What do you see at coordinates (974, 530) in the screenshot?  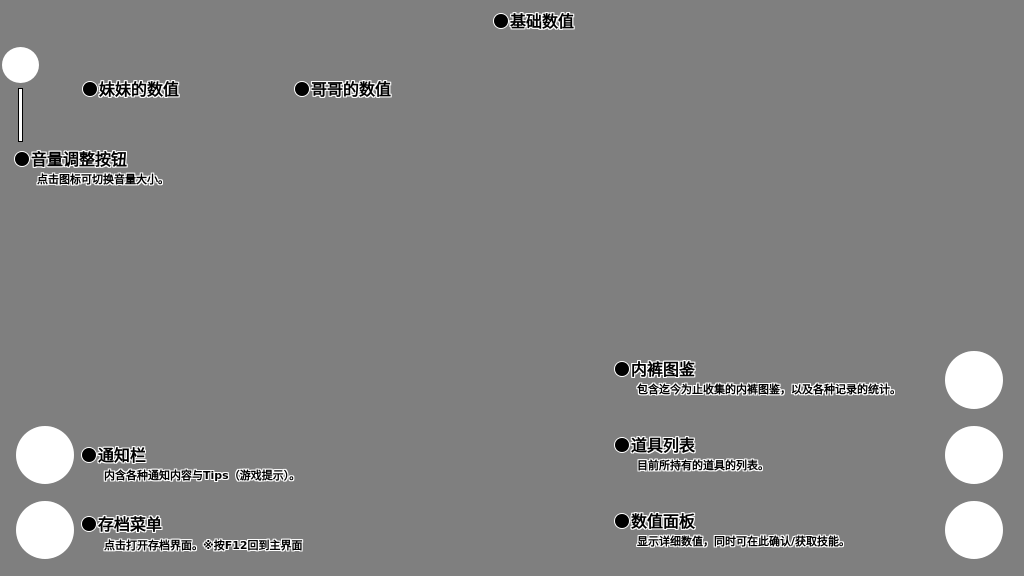 I see `stats-icon` at bounding box center [974, 530].